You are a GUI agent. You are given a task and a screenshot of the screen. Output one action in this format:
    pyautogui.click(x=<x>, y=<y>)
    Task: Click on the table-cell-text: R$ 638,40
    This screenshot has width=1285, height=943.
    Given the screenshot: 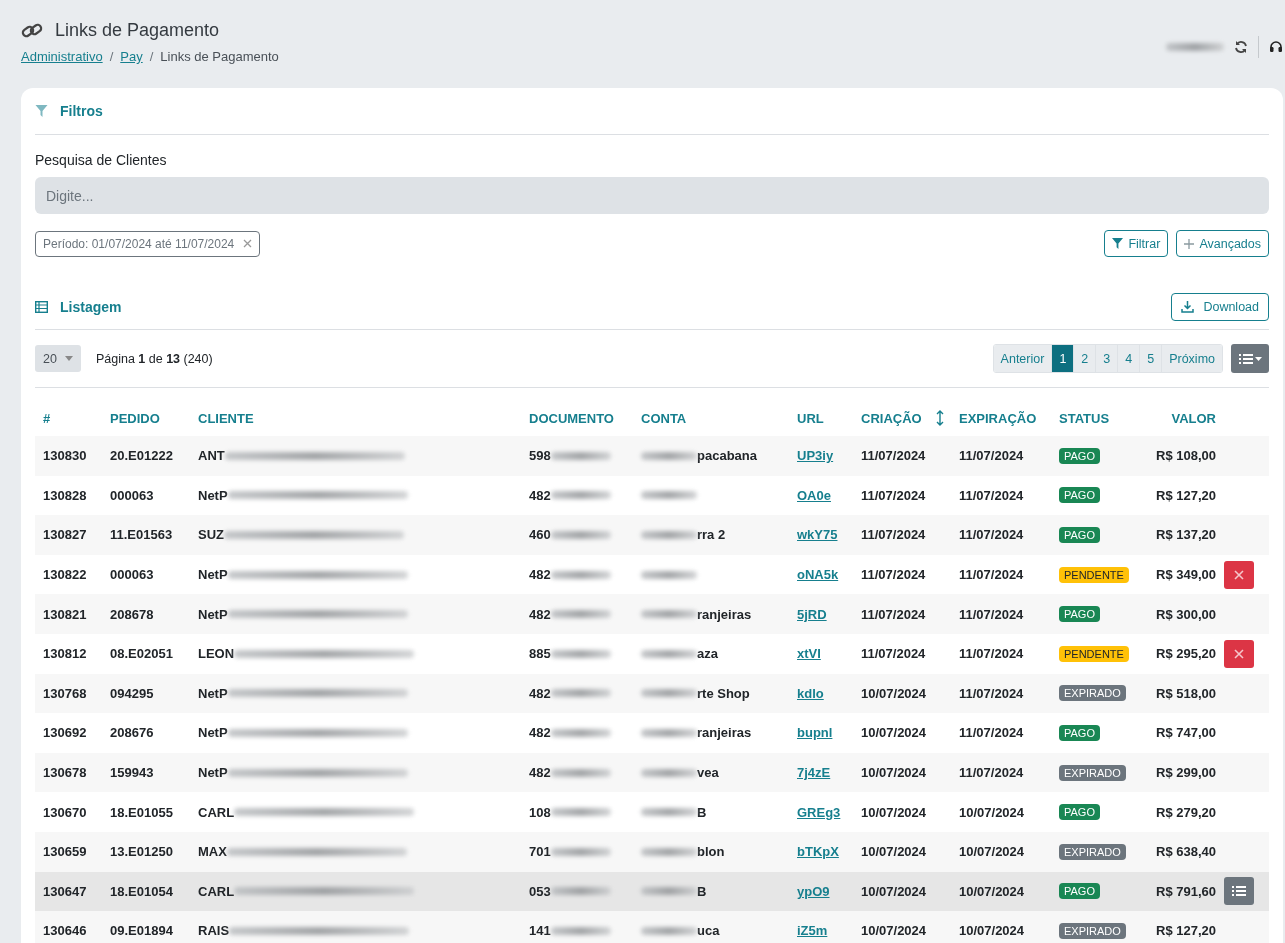 What is the action you would take?
    pyautogui.click(x=1186, y=852)
    